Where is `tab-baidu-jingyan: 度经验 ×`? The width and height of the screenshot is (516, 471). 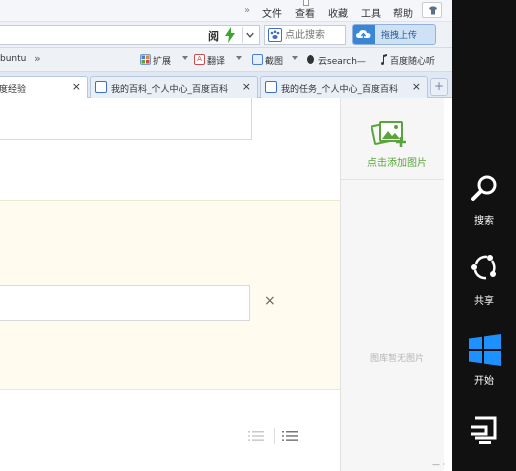
tab-baidu-jingyan: 度经验 × is located at coordinates (44, 87).